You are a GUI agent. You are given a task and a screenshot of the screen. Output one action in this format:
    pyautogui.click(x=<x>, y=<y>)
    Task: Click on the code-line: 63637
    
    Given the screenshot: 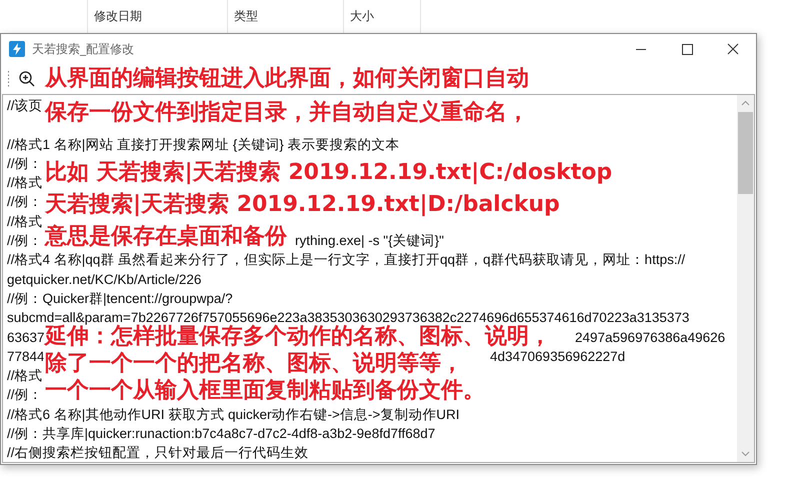 What is the action you would take?
    pyautogui.click(x=26, y=337)
    